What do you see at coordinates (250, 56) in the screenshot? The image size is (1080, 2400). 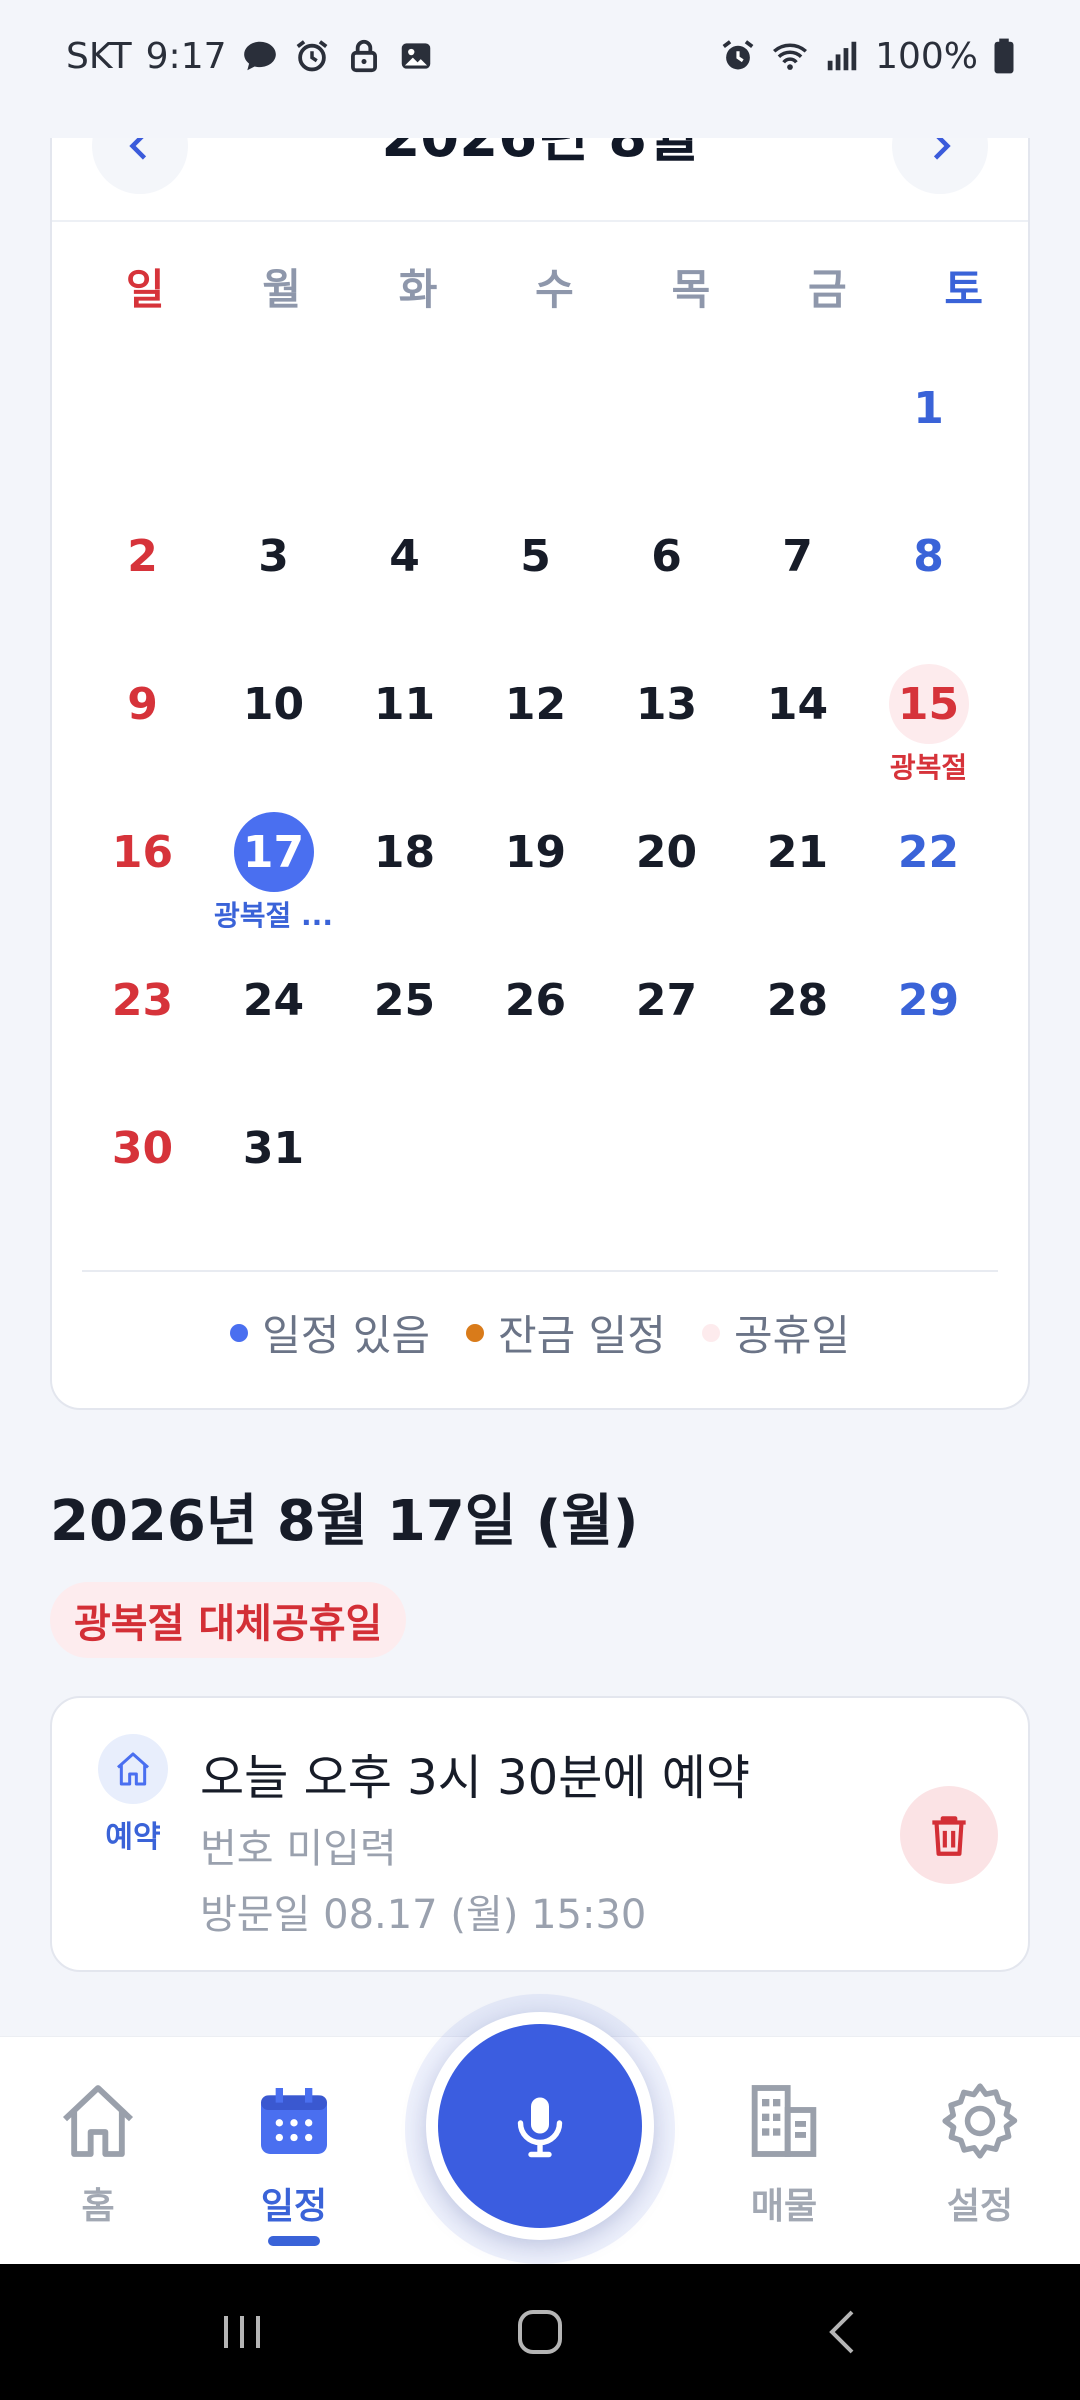 I see `status-left: SKT 9:17` at bounding box center [250, 56].